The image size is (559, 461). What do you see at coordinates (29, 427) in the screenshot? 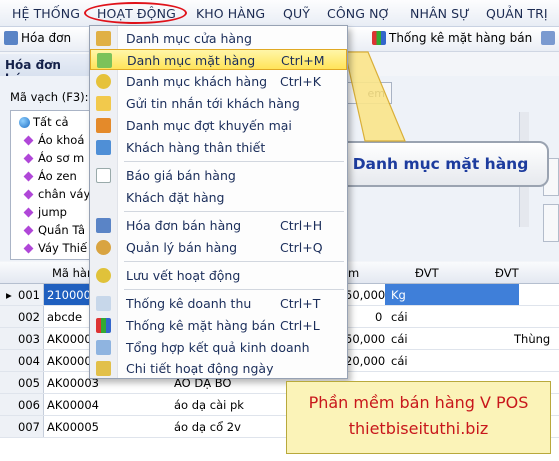
I see `row-number: 007` at bounding box center [29, 427].